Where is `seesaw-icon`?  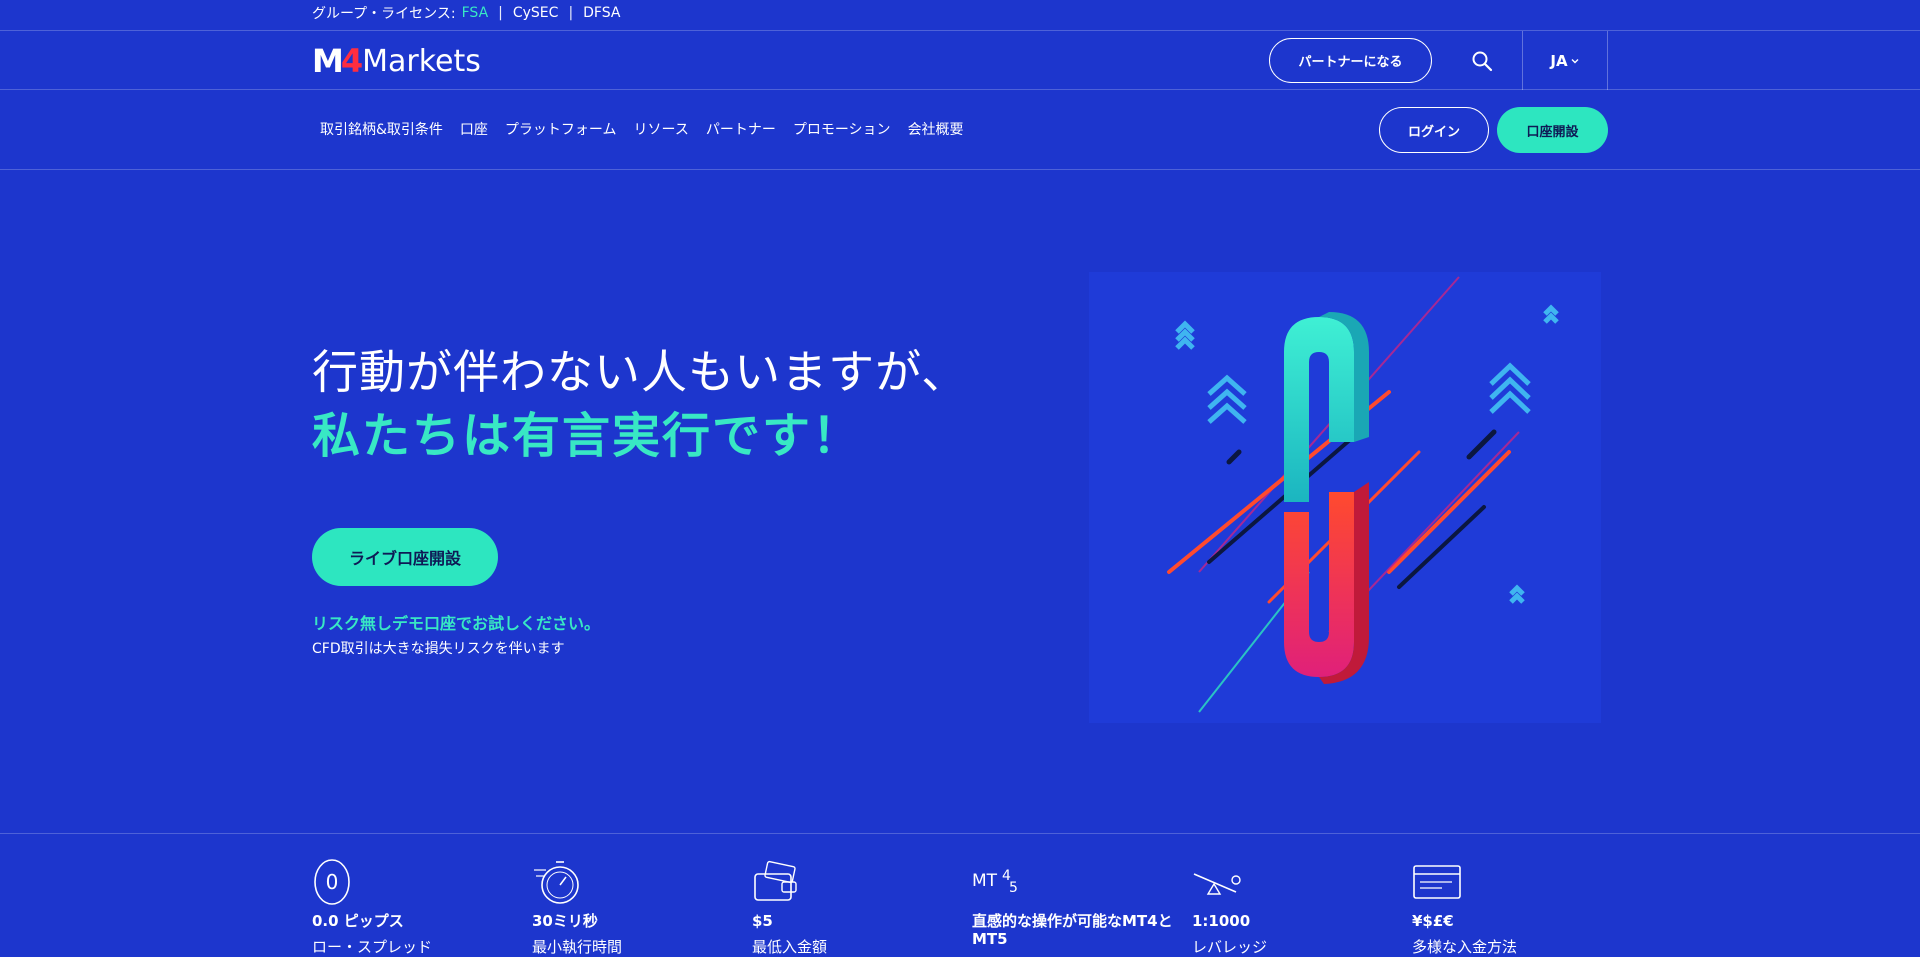
seesaw-icon is located at coordinates (1292, 883).